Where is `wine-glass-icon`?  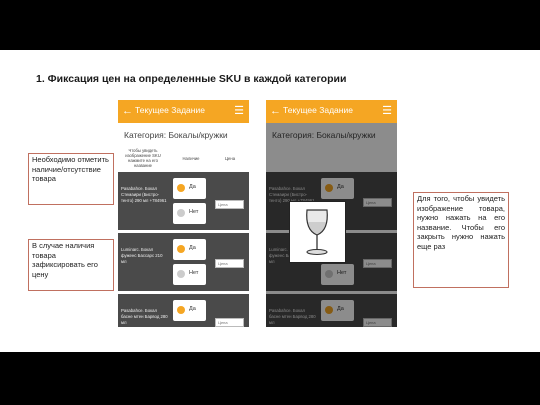 wine-glass-icon is located at coordinates (317, 232).